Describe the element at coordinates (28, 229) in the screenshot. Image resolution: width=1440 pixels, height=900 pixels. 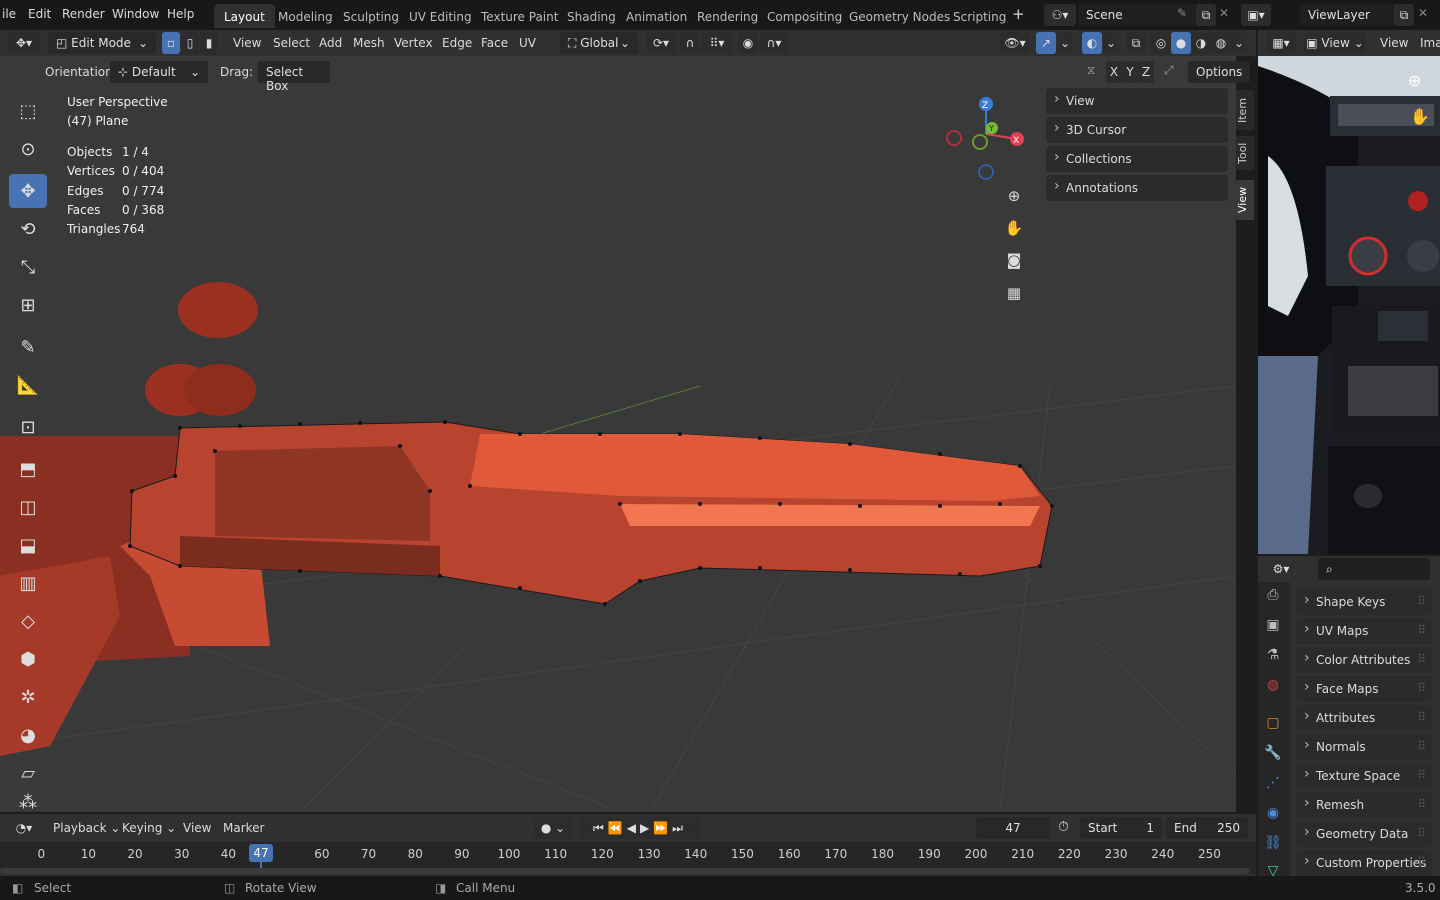
I see `rotate-icon: ⟲` at that location.